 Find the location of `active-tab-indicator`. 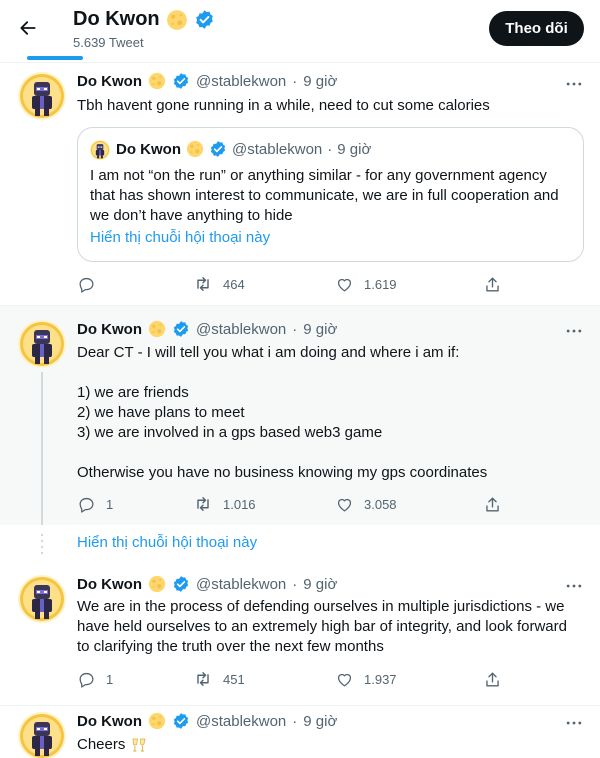

active-tab-indicator is located at coordinates (55, 58).